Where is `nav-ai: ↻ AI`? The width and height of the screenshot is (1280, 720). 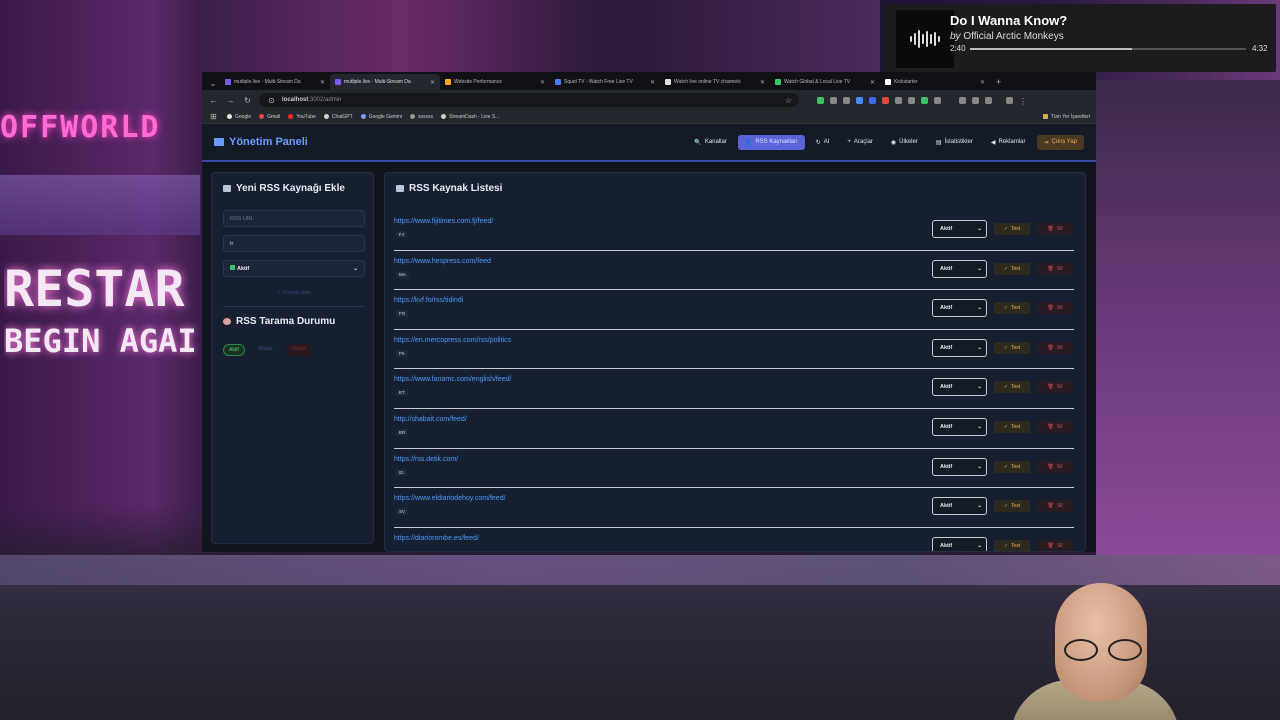
nav-ai: ↻ AI is located at coordinates (823, 142).